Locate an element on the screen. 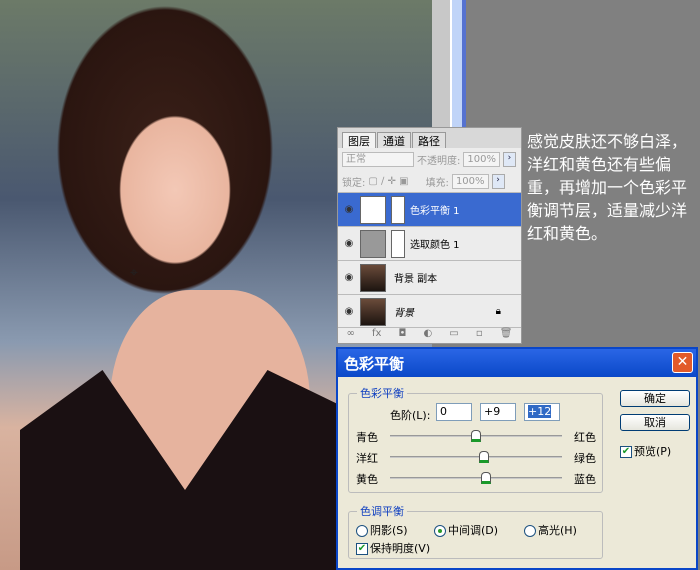 The image size is (700, 570). radio-label: 阴影(S) is located at coordinates (389, 530).